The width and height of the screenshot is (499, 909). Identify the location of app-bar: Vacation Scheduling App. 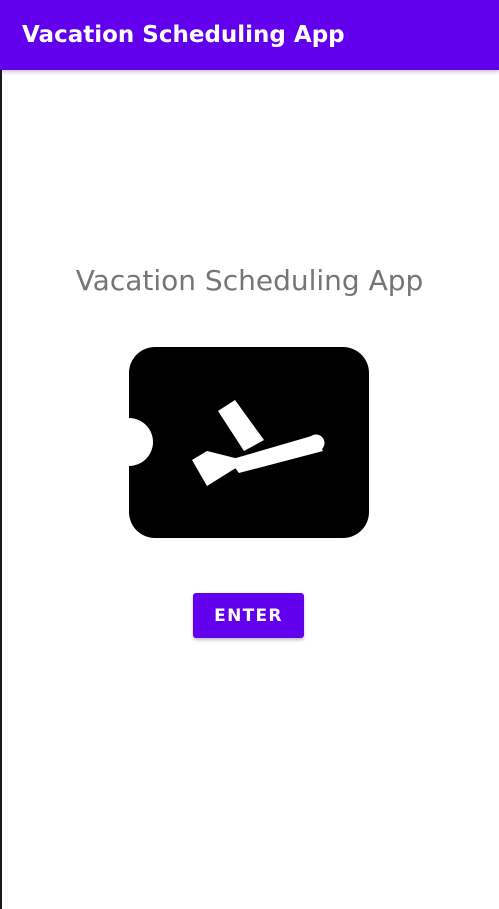
(249, 35).